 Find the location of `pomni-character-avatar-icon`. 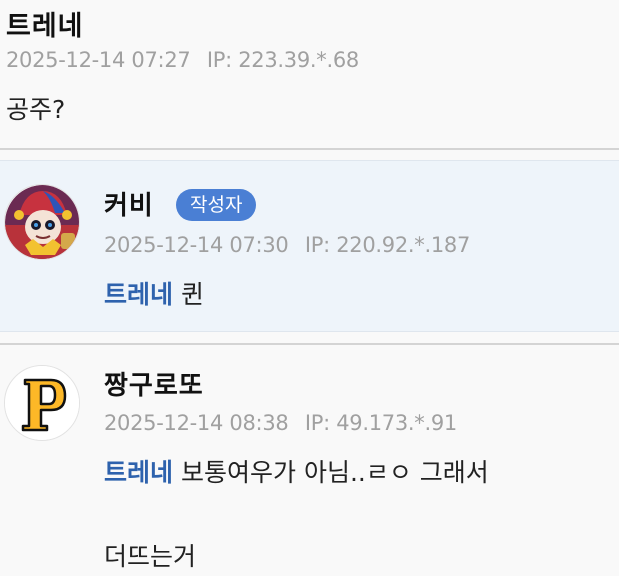

pomni-character-avatar-icon is located at coordinates (42, 222).